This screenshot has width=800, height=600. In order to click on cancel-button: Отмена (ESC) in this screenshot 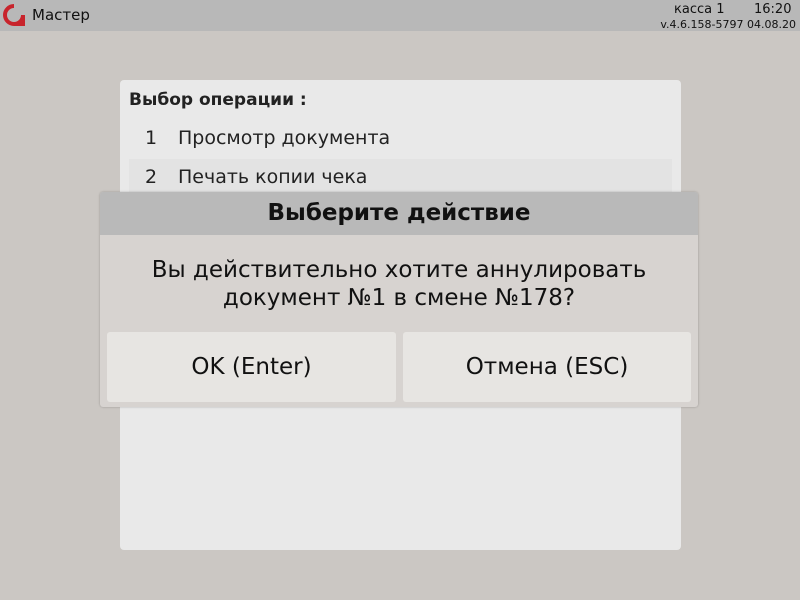, I will do `click(547, 367)`.